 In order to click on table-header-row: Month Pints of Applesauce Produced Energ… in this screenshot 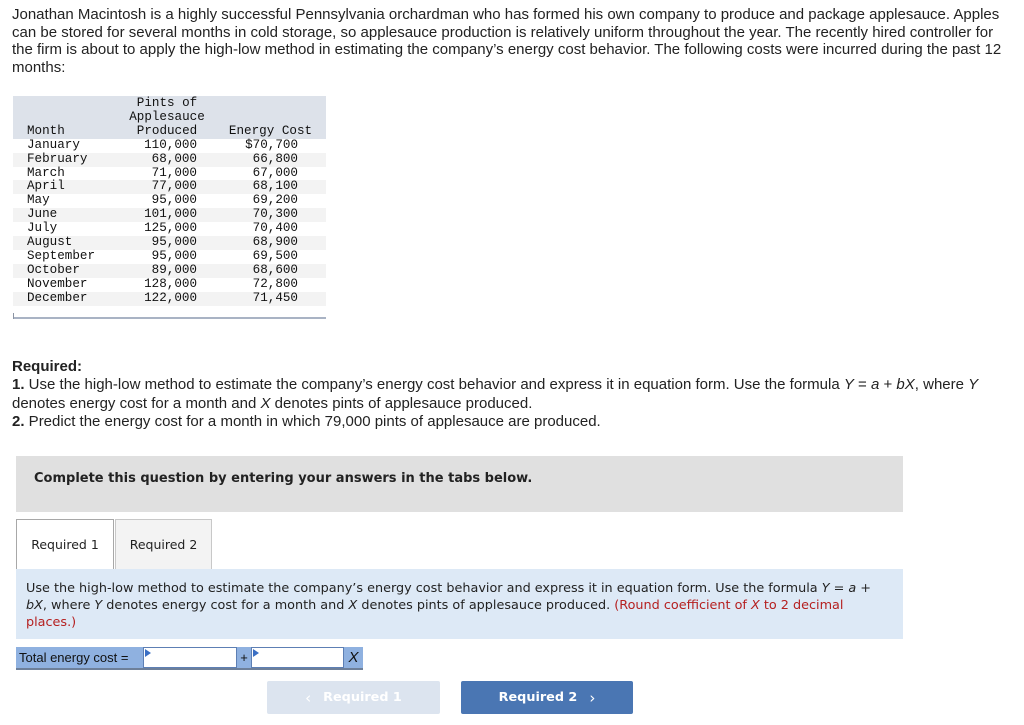, I will do `click(169, 117)`.